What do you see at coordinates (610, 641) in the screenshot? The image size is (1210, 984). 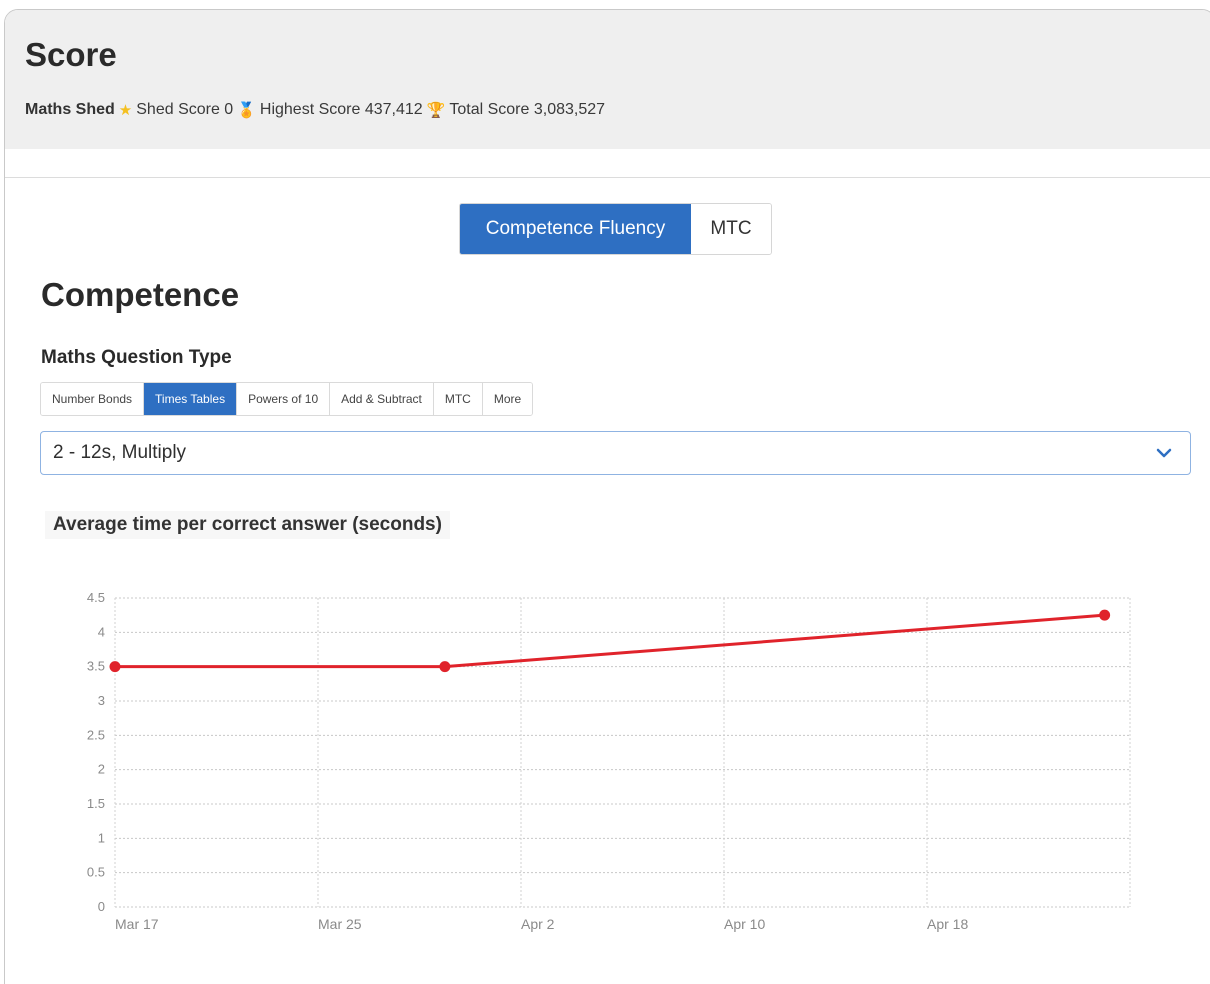 I see `series-line` at bounding box center [610, 641].